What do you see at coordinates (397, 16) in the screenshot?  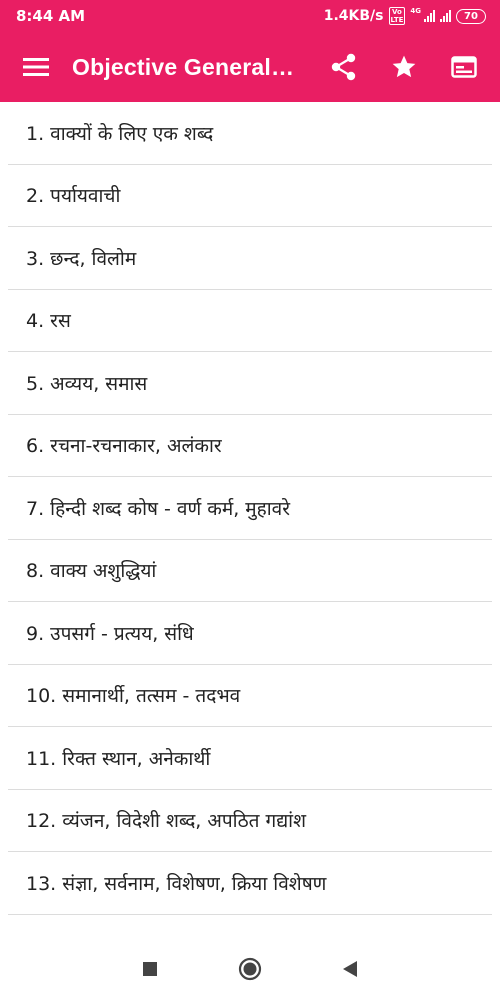 I see `volte-badge: Vo LTE` at bounding box center [397, 16].